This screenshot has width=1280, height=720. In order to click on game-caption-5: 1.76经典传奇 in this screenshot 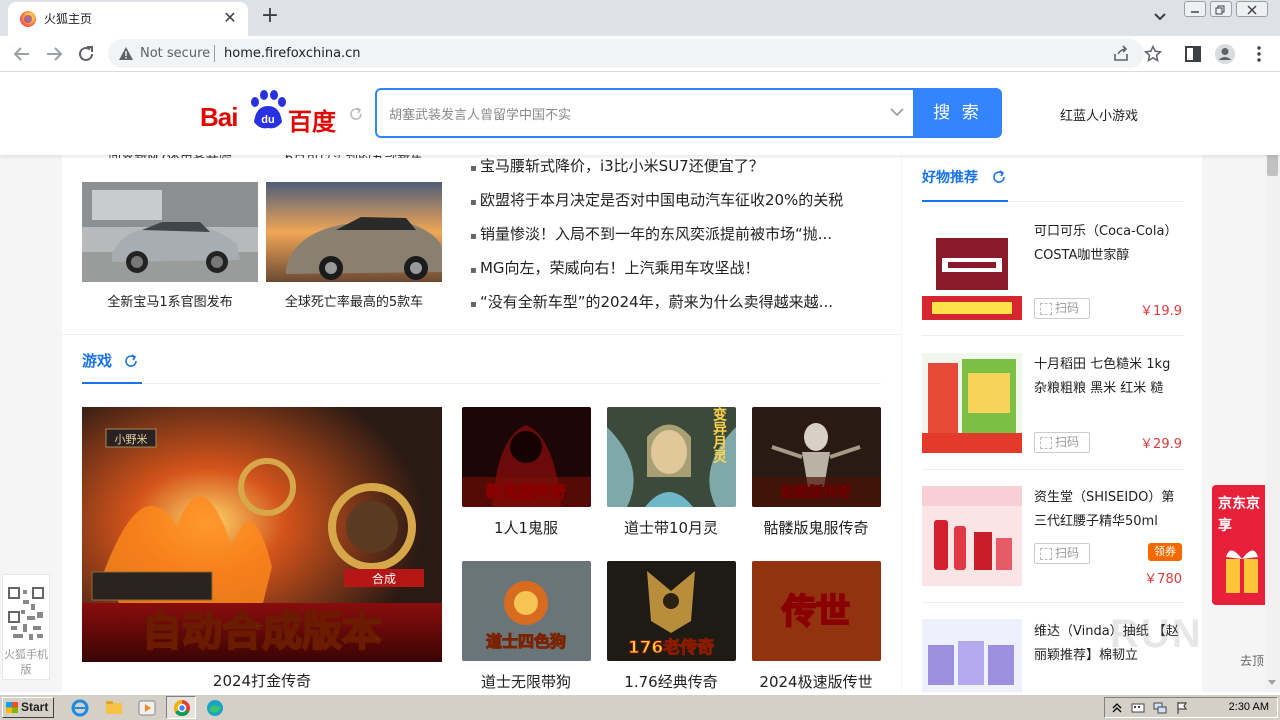, I will do `click(671, 681)`.